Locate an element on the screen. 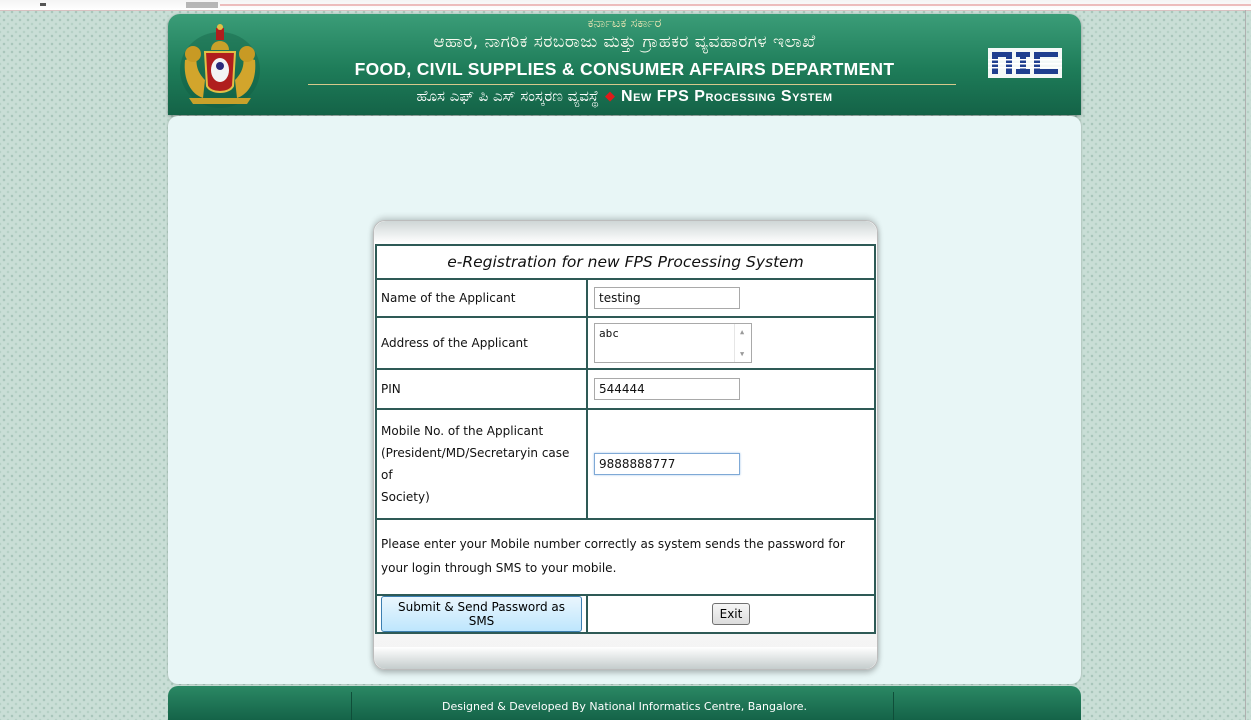  top-strip-line is located at coordinates (735, 5).